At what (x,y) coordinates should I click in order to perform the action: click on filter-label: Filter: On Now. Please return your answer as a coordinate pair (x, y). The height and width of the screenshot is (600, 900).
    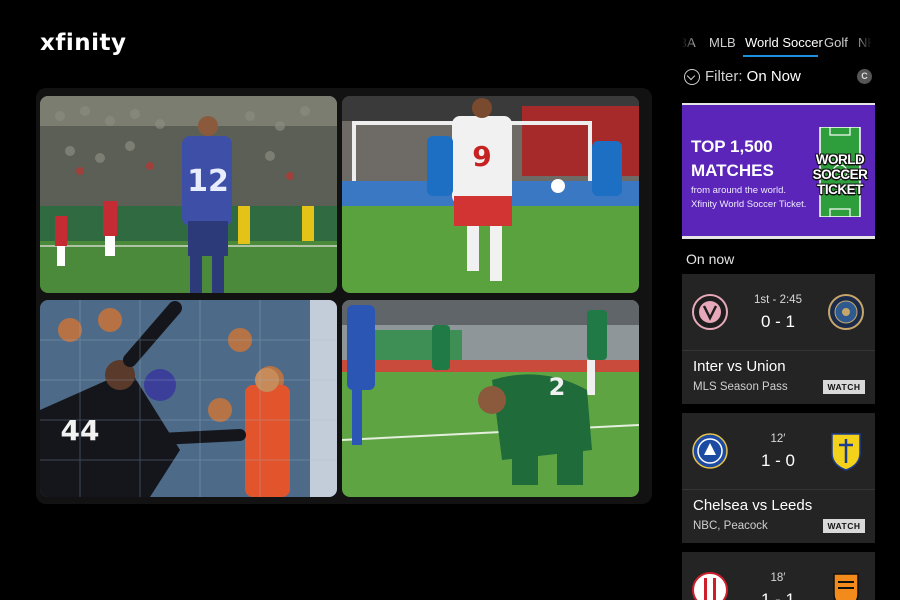
    Looking at the image, I should click on (753, 76).